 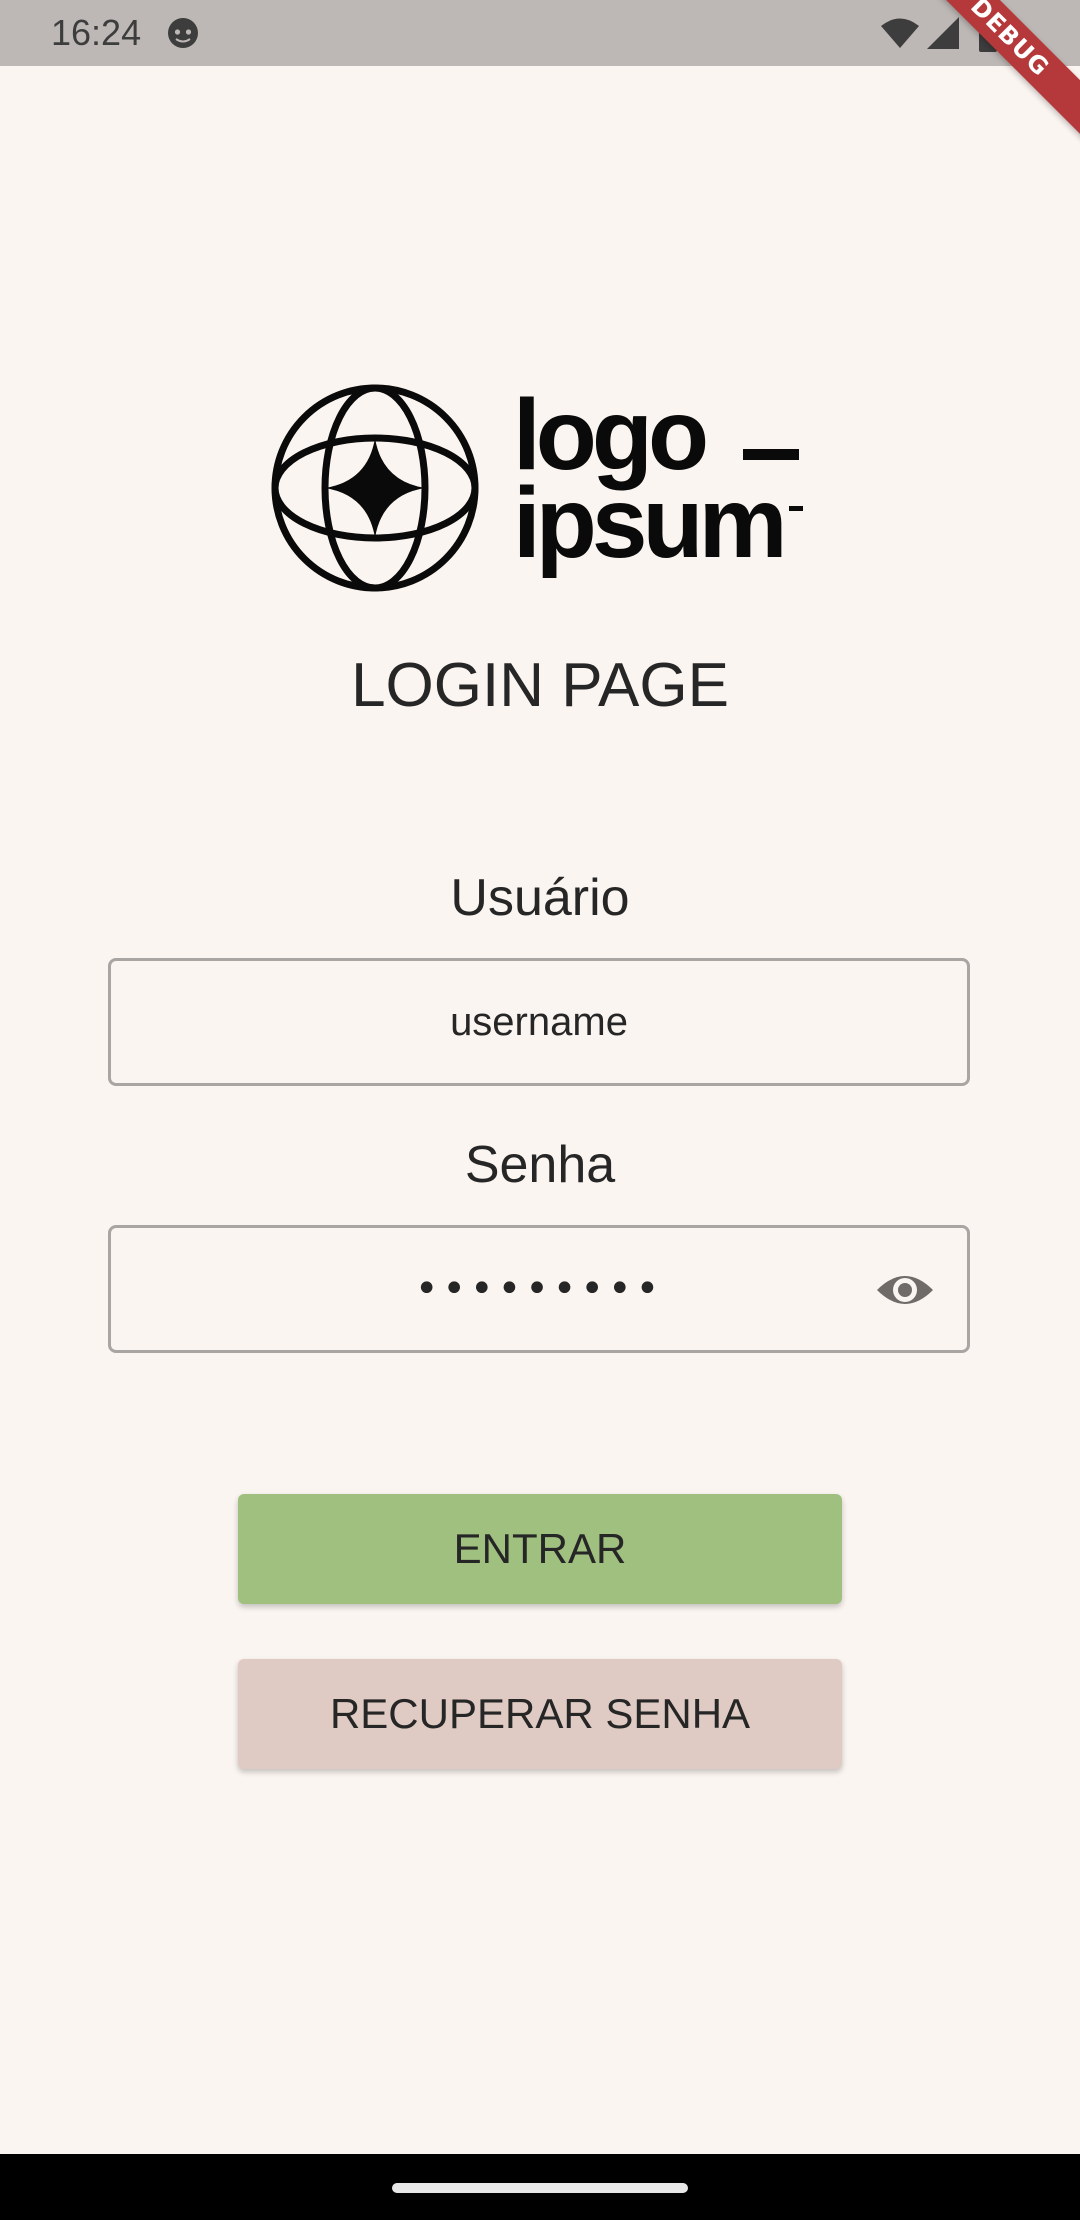 What do you see at coordinates (540, 685) in the screenshot?
I see `page-title: LOGIN PAGE` at bounding box center [540, 685].